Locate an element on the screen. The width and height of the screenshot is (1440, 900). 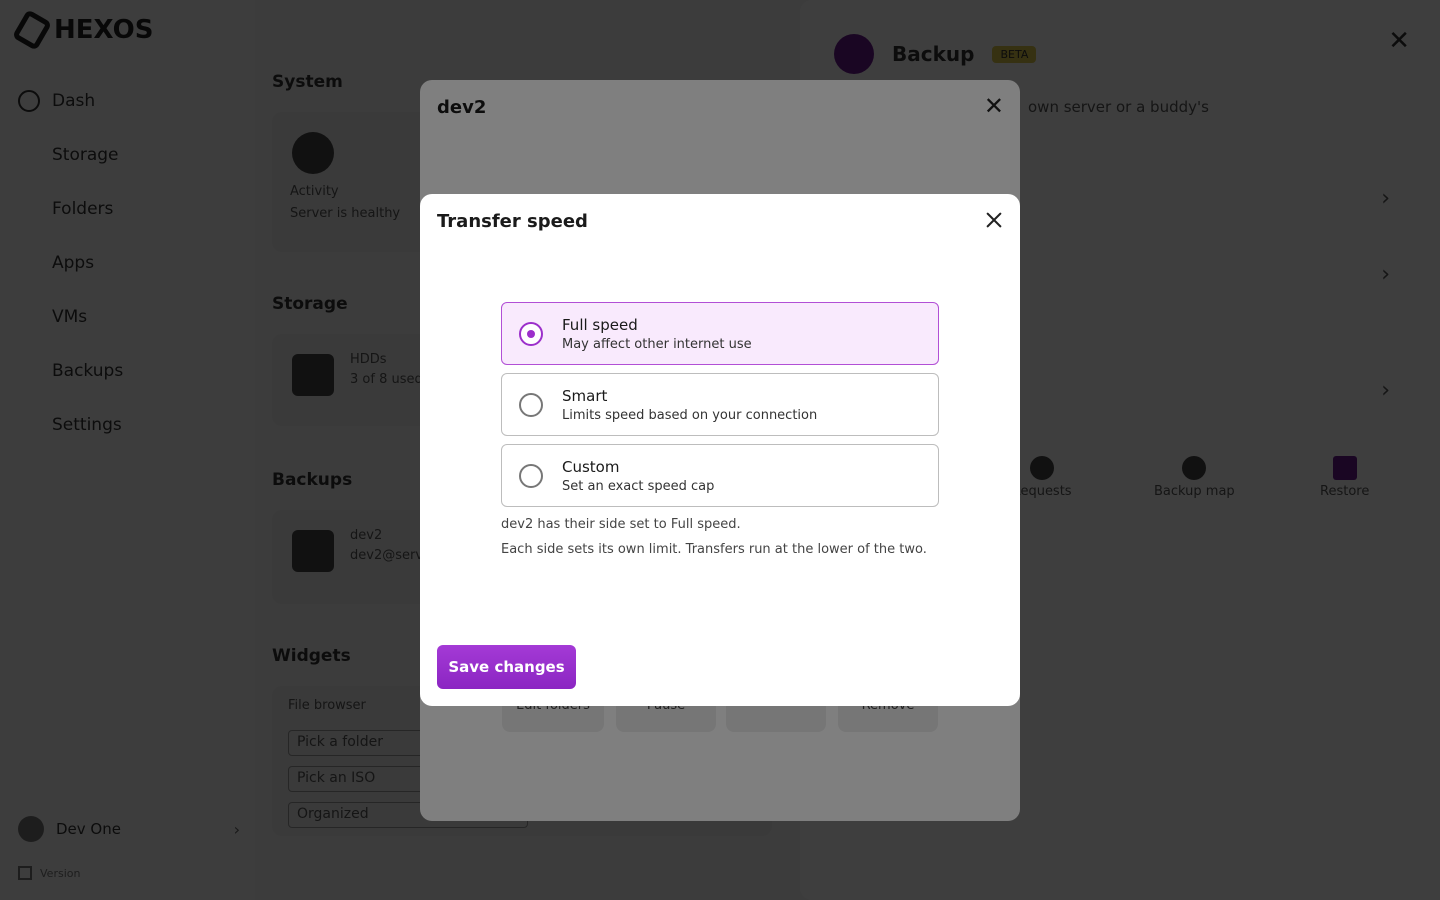
radio-custom is located at coordinates (531, 476).